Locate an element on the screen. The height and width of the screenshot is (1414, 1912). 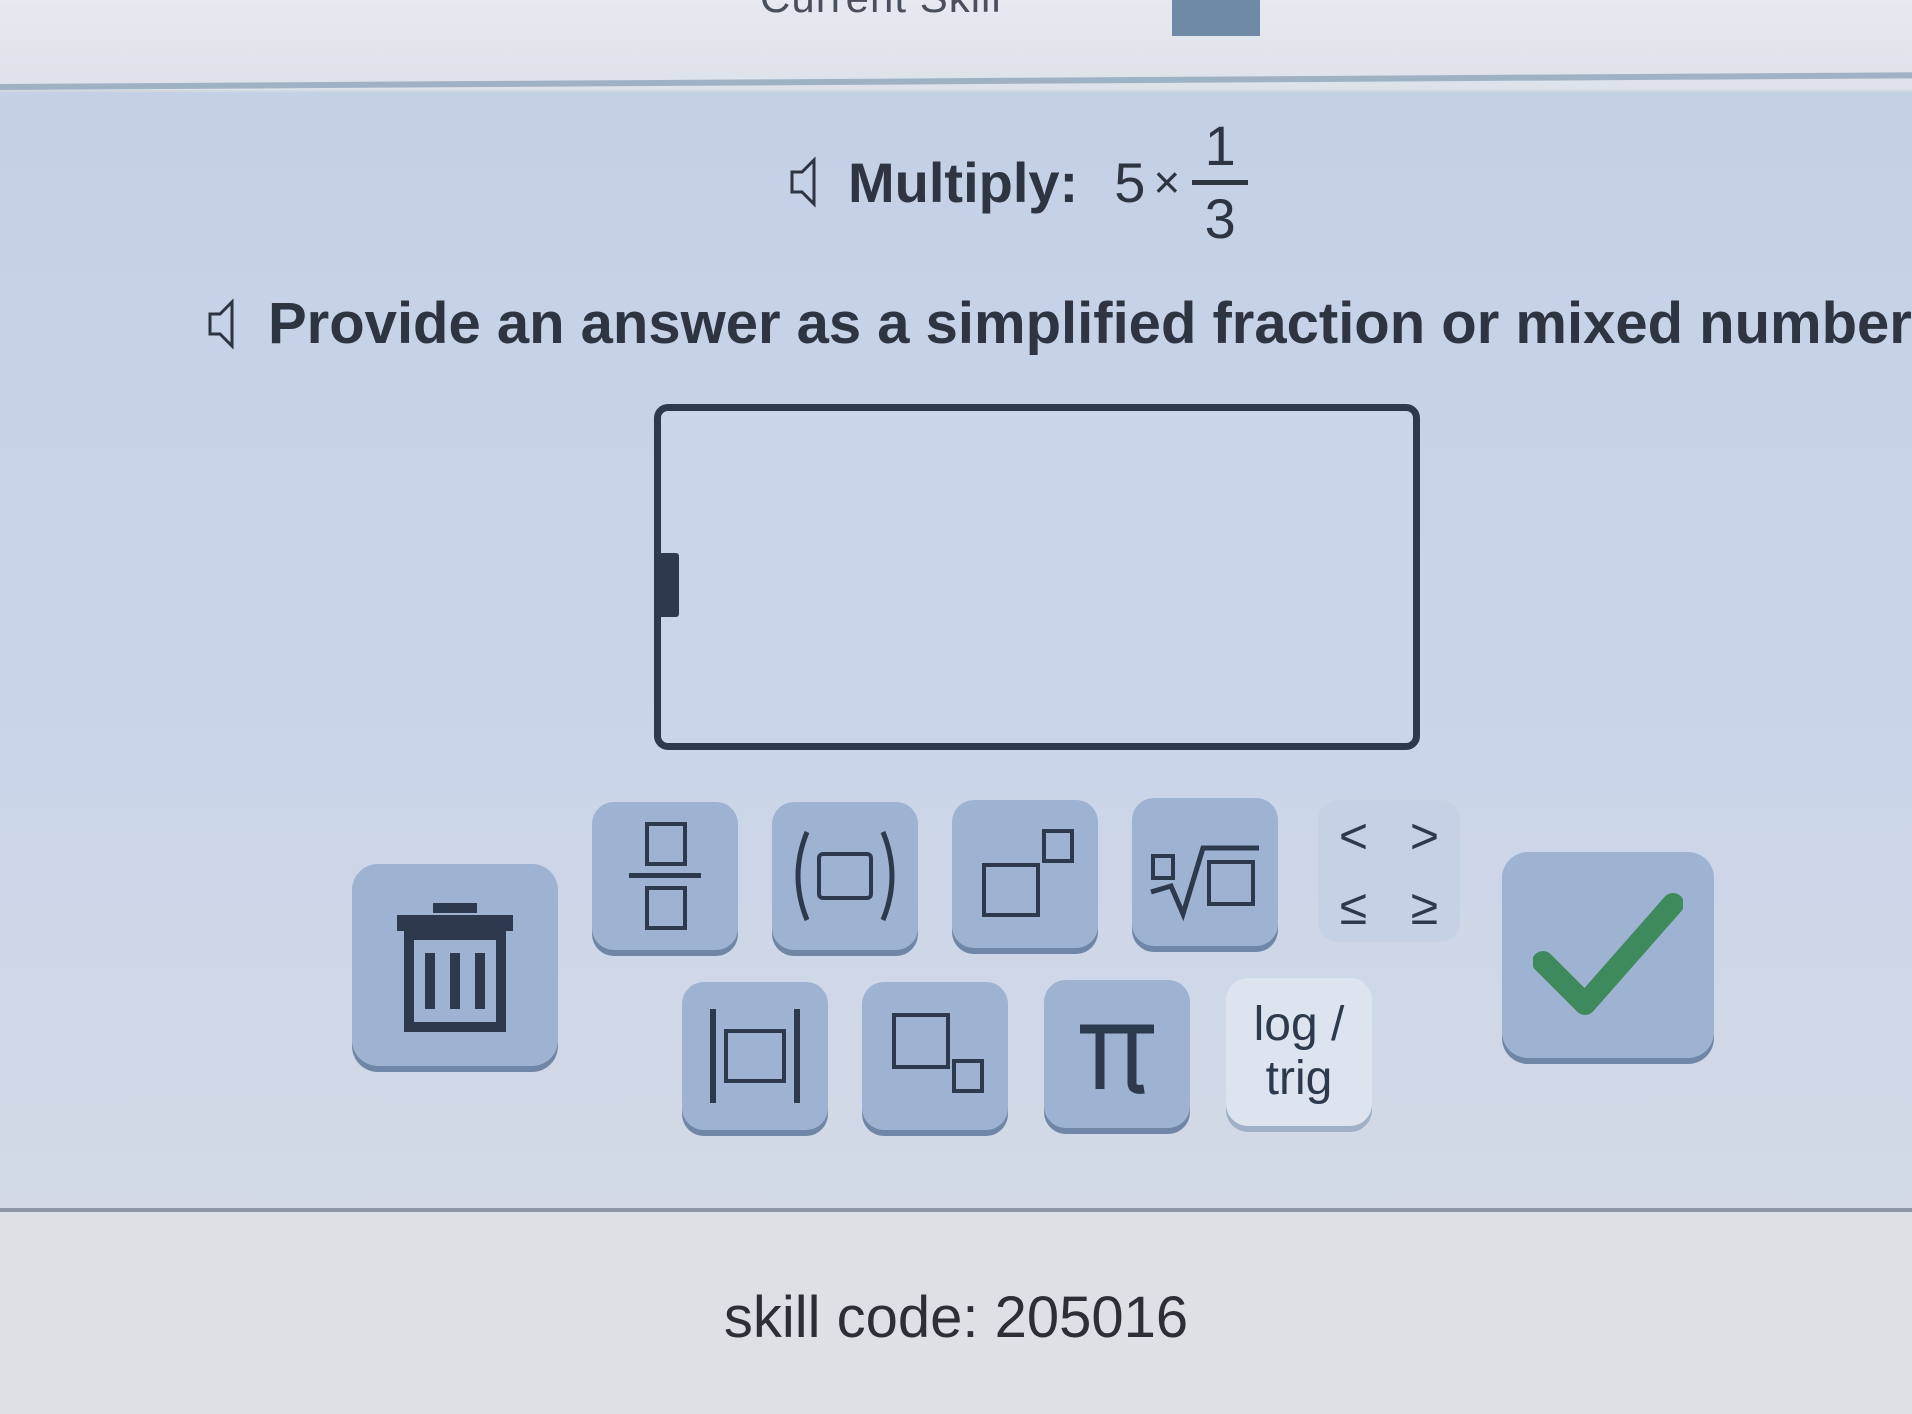
fraction-bar is located at coordinates (1220, 182).